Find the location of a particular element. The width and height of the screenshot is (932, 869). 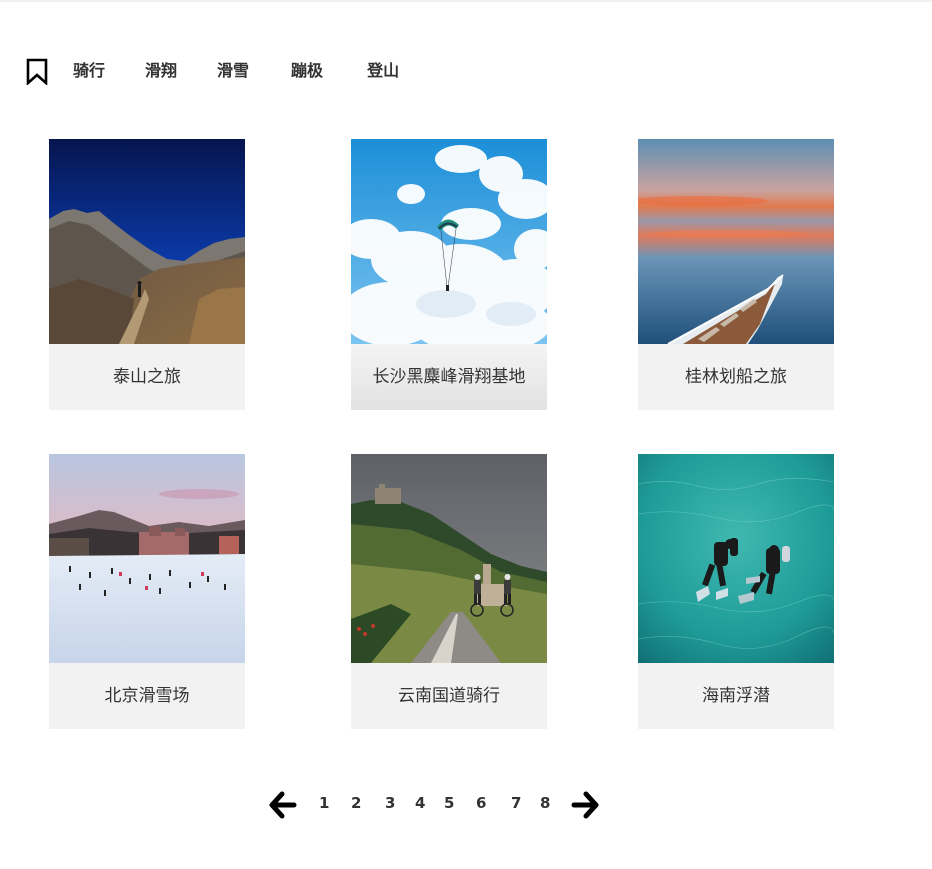

destination-card: 海南浮潜 is located at coordinates (736, 591).